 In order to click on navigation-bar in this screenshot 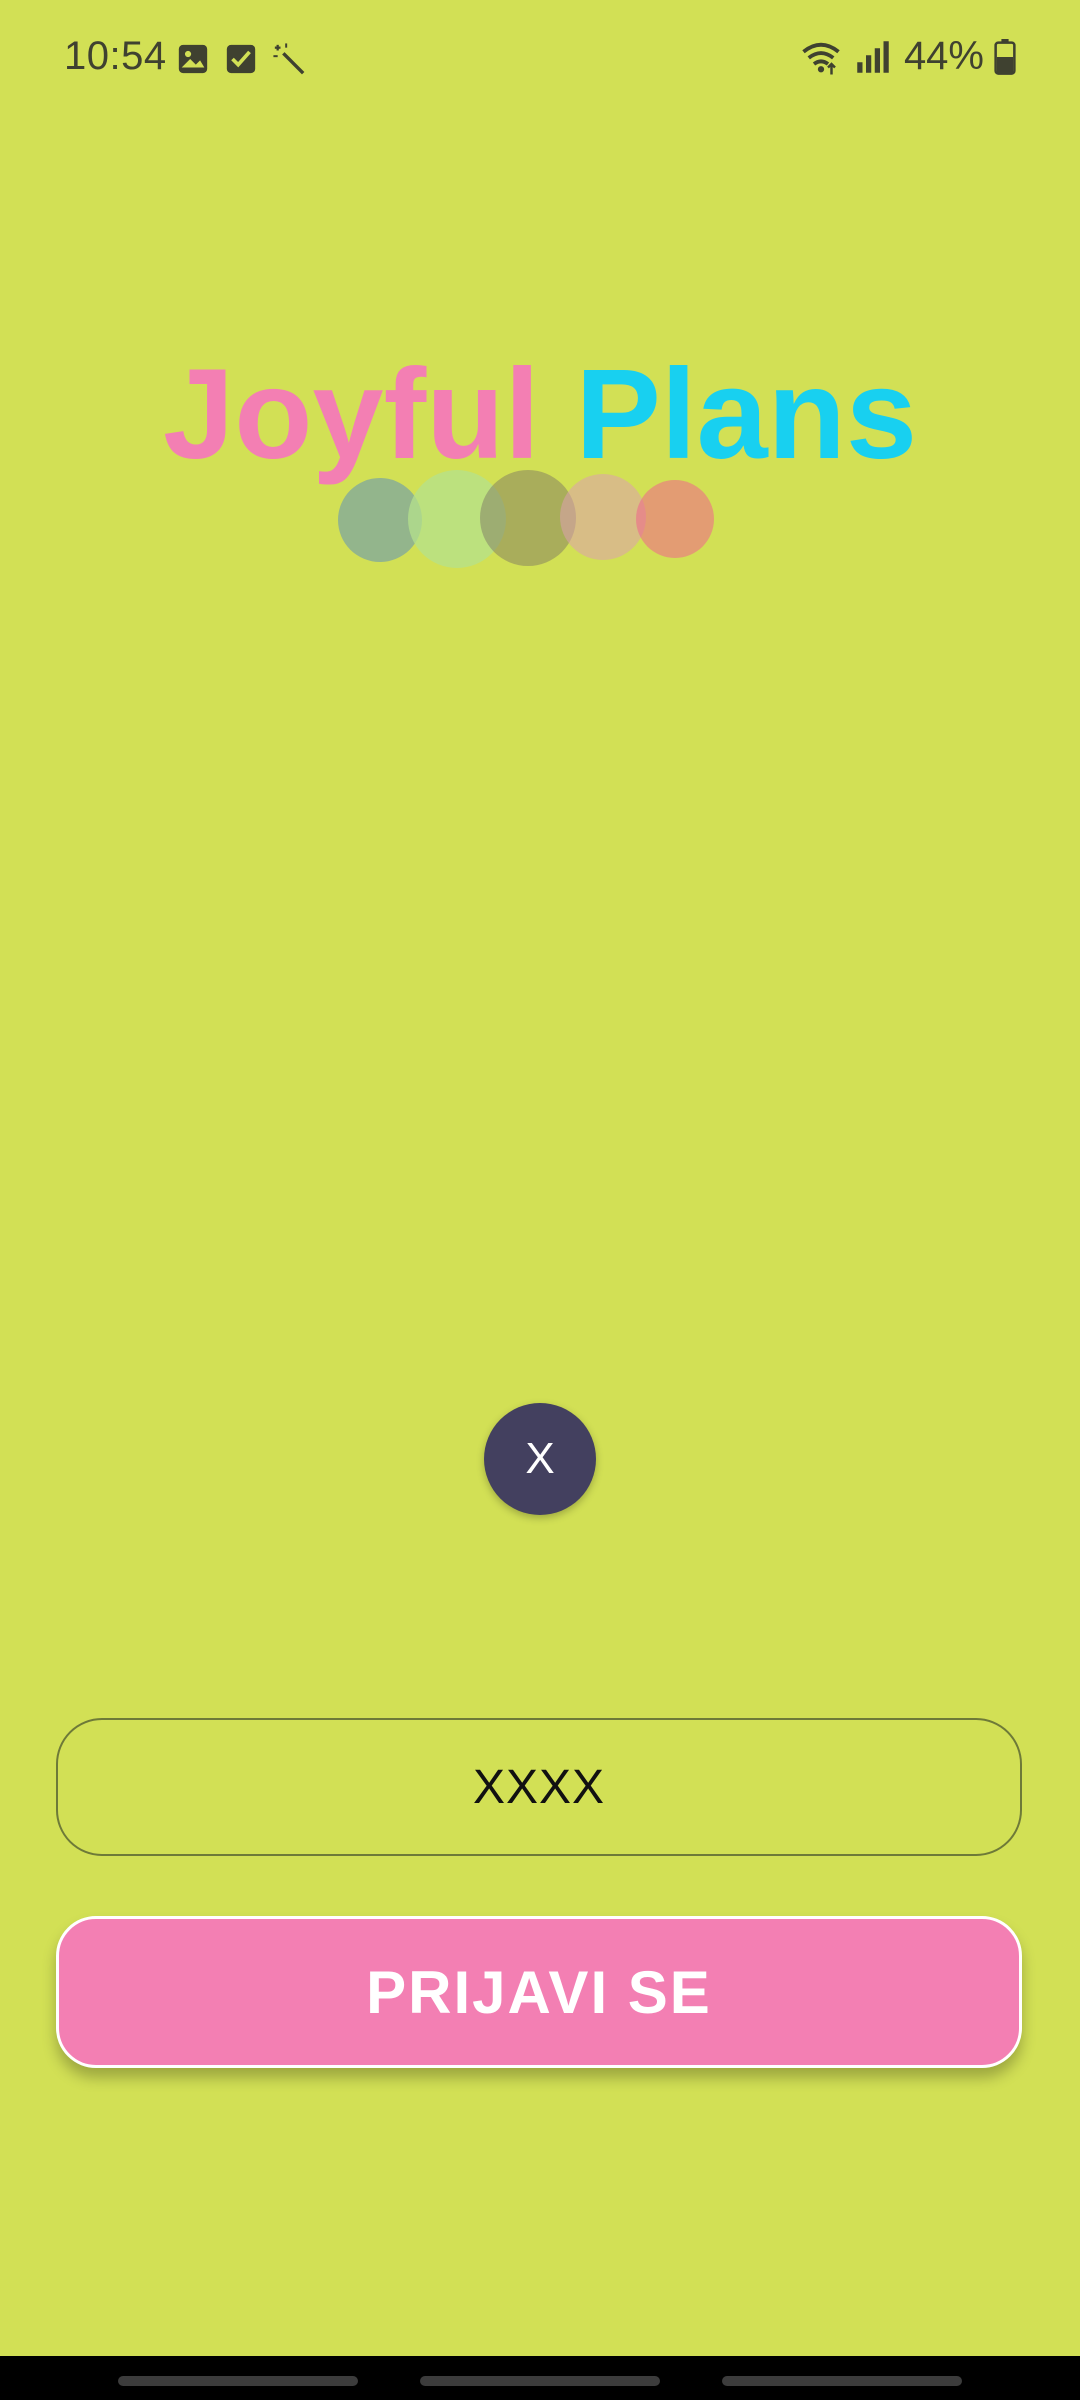, I will do `click(540, 2378)`.